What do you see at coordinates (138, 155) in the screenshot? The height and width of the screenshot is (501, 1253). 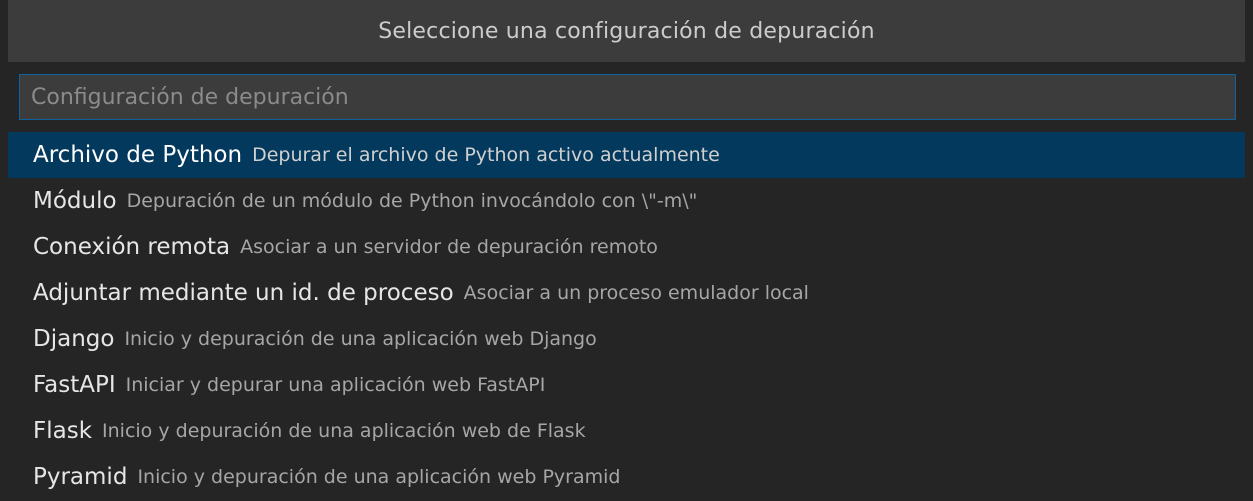 I see `item-label: Archivo de Python` at bounding box center [138, 155].